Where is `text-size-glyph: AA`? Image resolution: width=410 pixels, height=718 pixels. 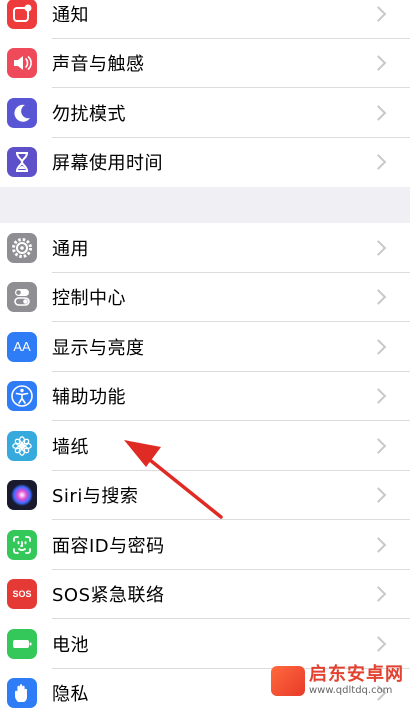 text-size-glyph: AA is located at coordinates (21, 346).